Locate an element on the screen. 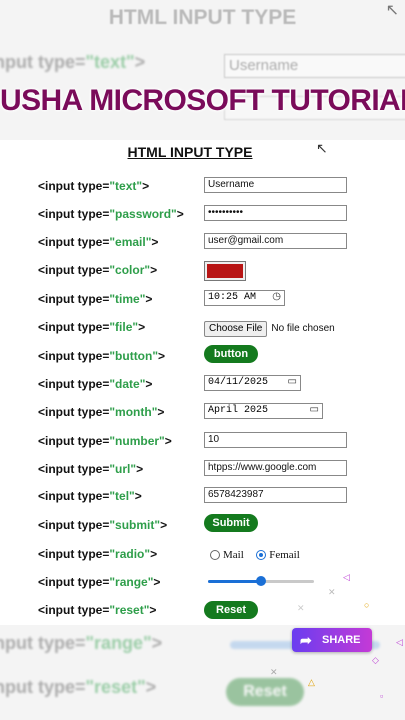  radio-mail is located at coordinates (215, 554).